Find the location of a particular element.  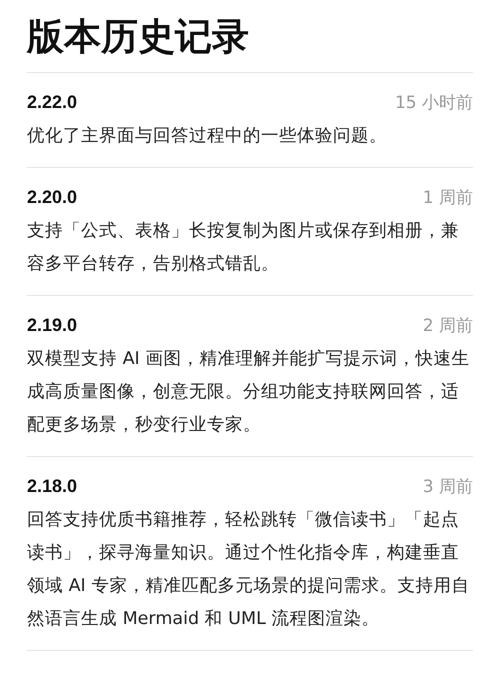

release-time: 1 周前 is located at coordinates (447, 198).